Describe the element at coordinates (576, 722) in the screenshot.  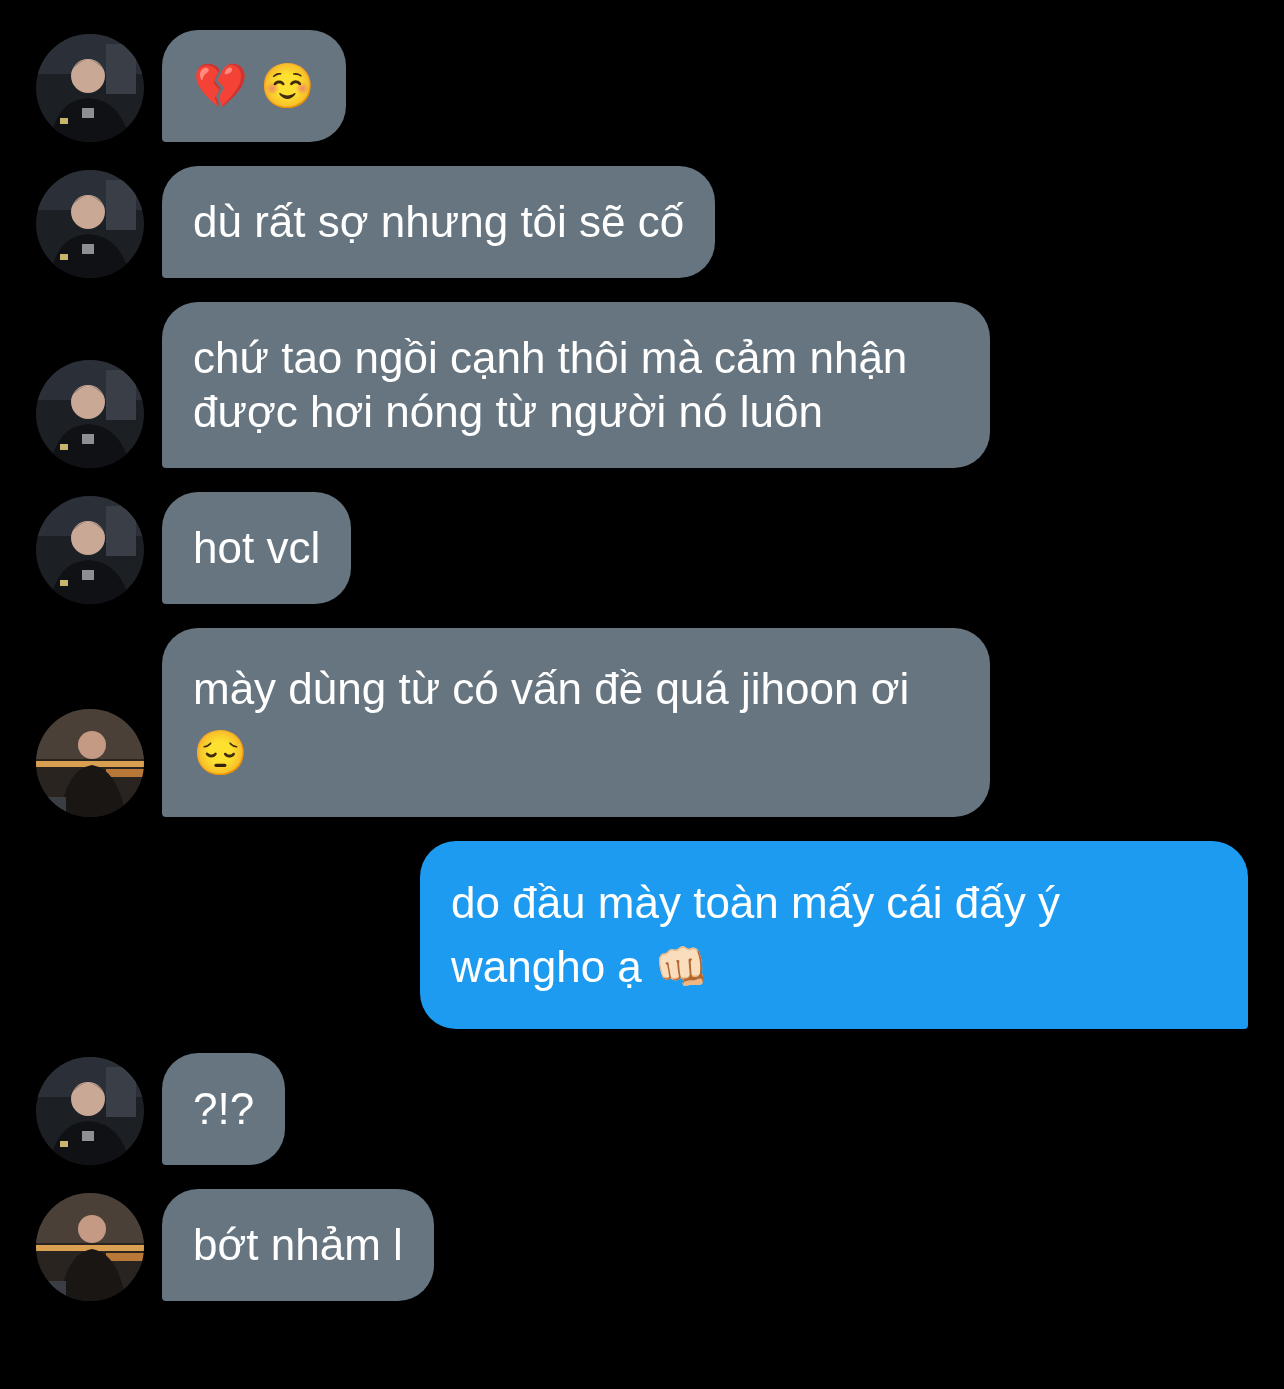
I see `received-message: mày dùng từ có vấn đề quá jihoon ơi 😔` at that location.